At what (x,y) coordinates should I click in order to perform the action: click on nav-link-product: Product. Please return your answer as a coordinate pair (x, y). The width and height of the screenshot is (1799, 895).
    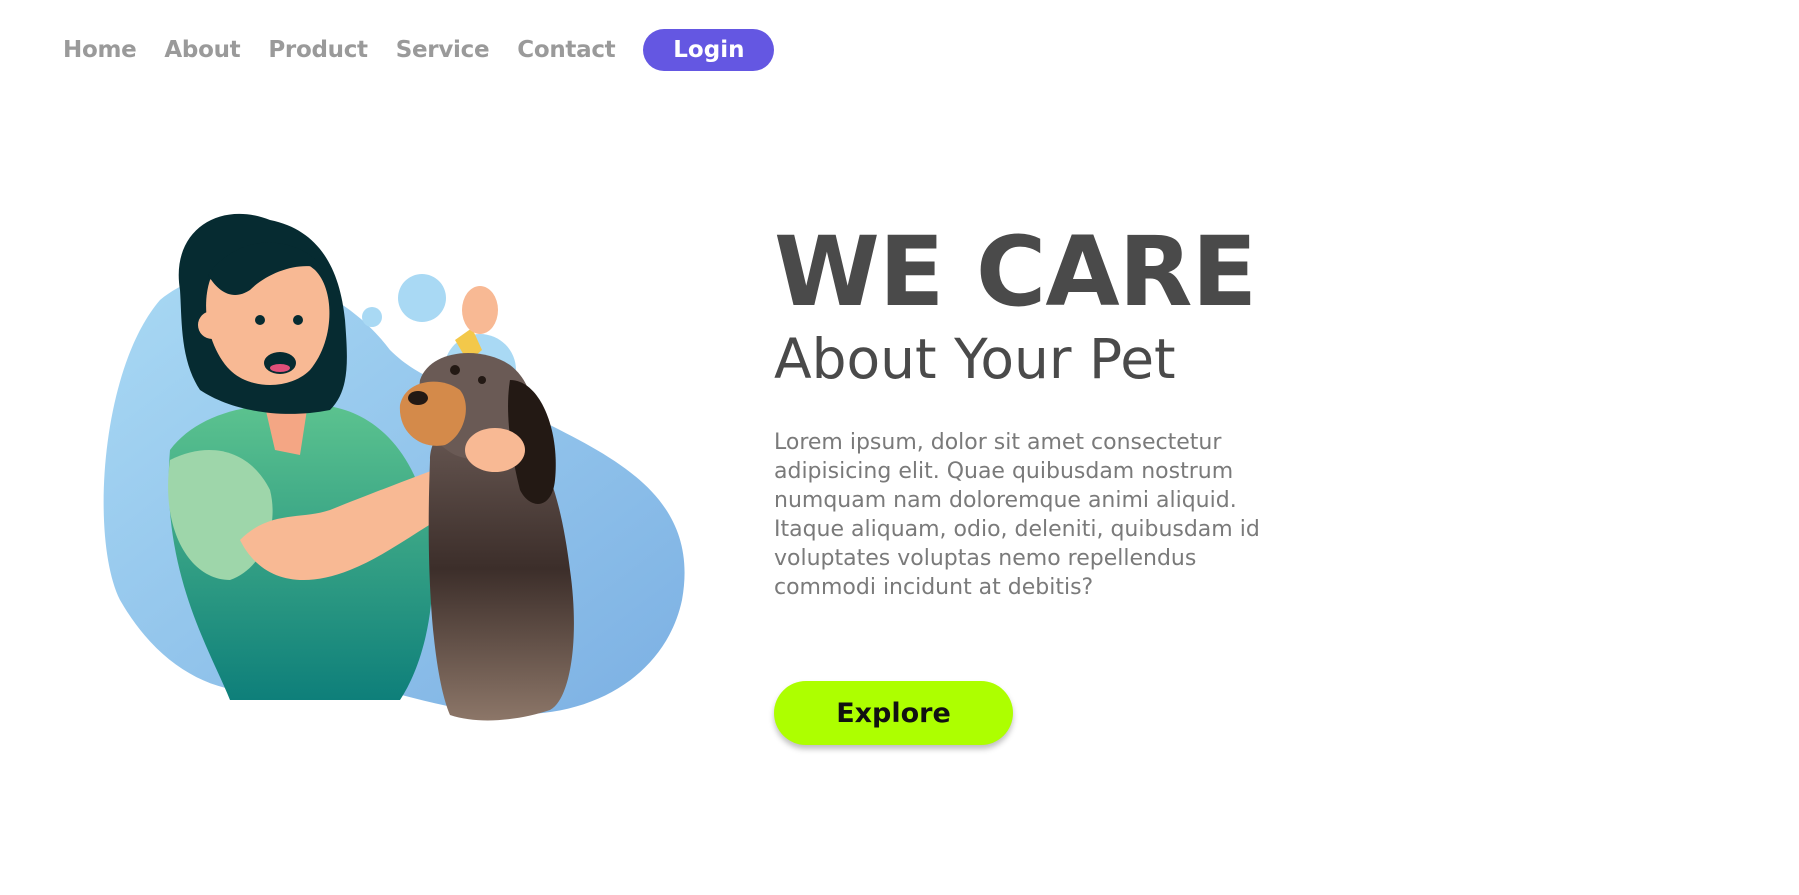
    Looking at the image, I should click on (318, 50).